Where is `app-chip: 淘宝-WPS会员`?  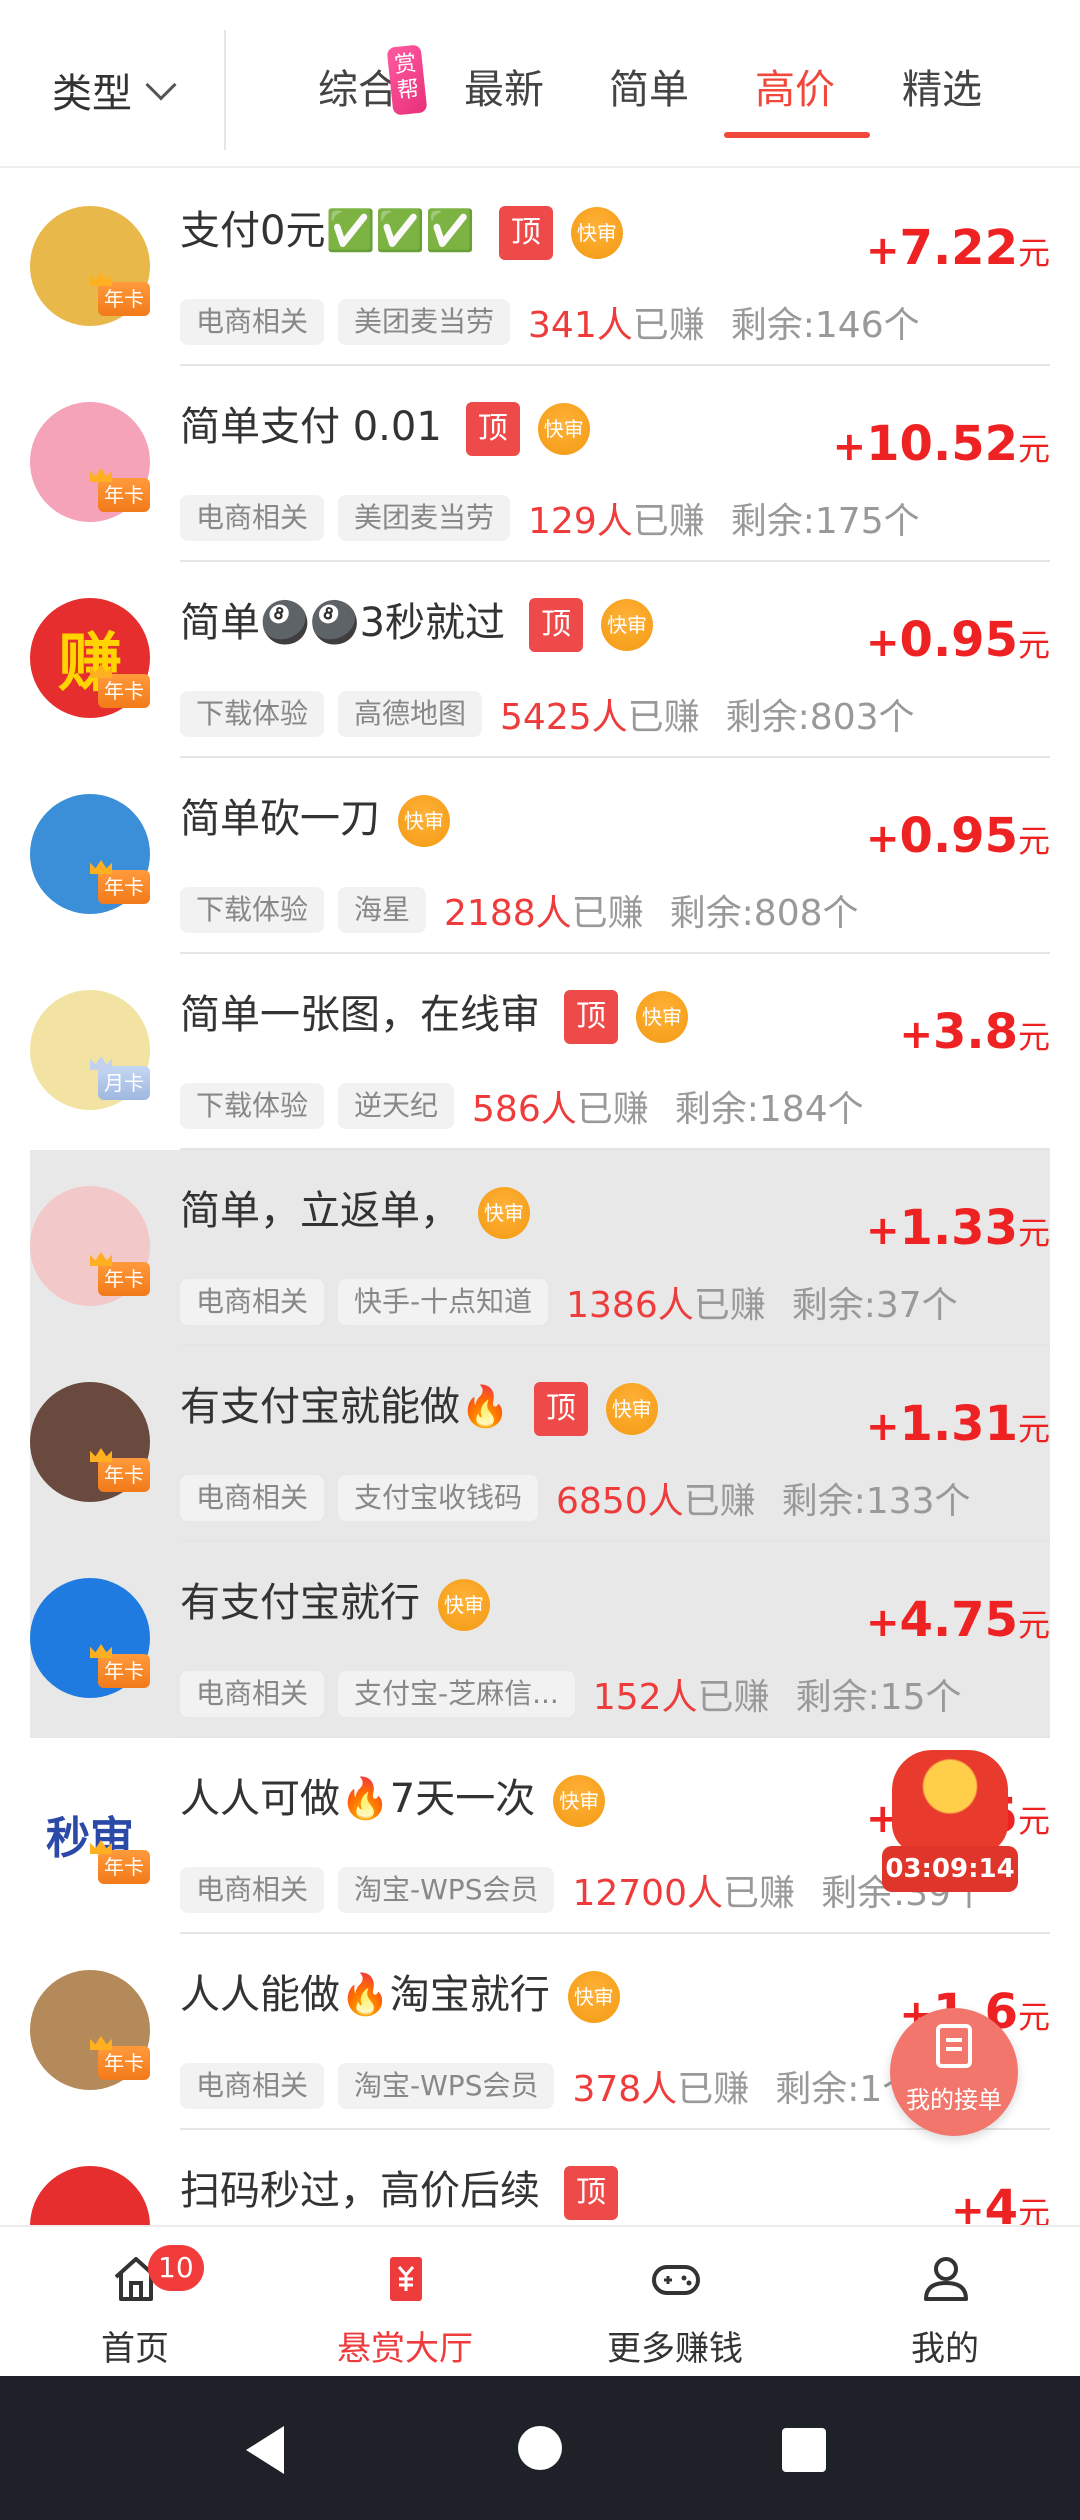
app-chip: 淘宝-WPS会员 is located at coordinates (446, 2086).